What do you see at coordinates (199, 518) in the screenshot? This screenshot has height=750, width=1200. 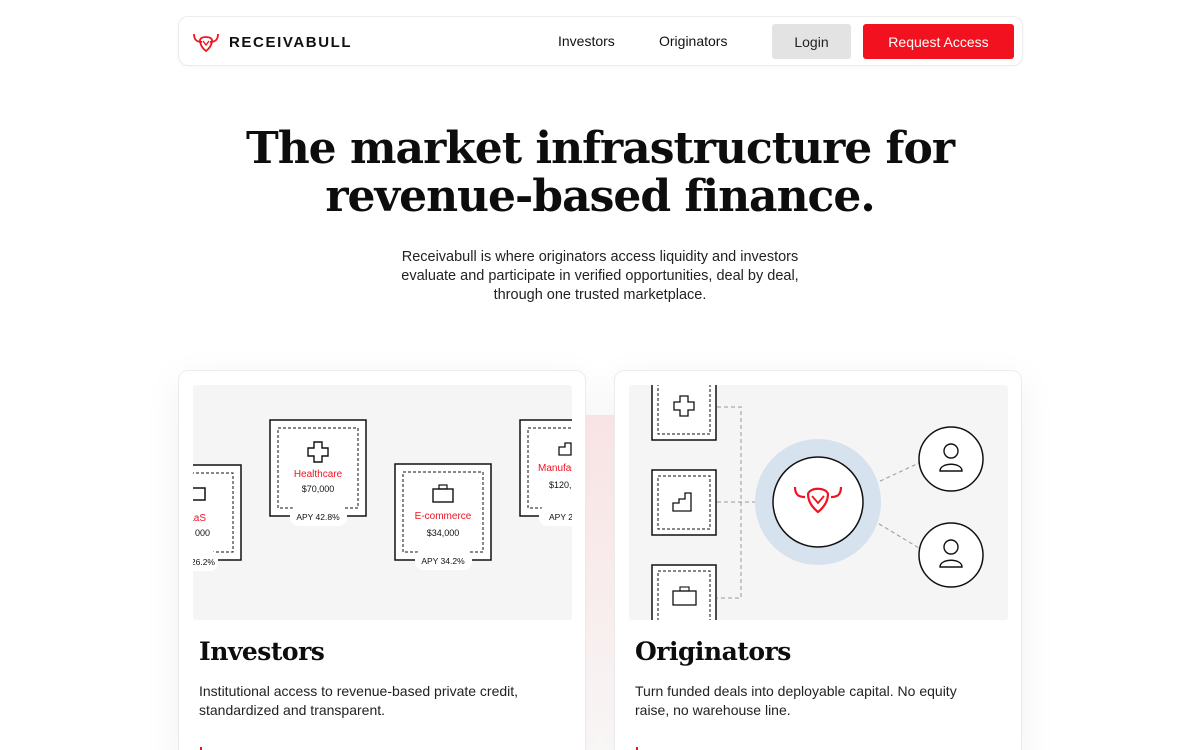 I see `deal-sector: aaS` at bounding box center [199, 518].